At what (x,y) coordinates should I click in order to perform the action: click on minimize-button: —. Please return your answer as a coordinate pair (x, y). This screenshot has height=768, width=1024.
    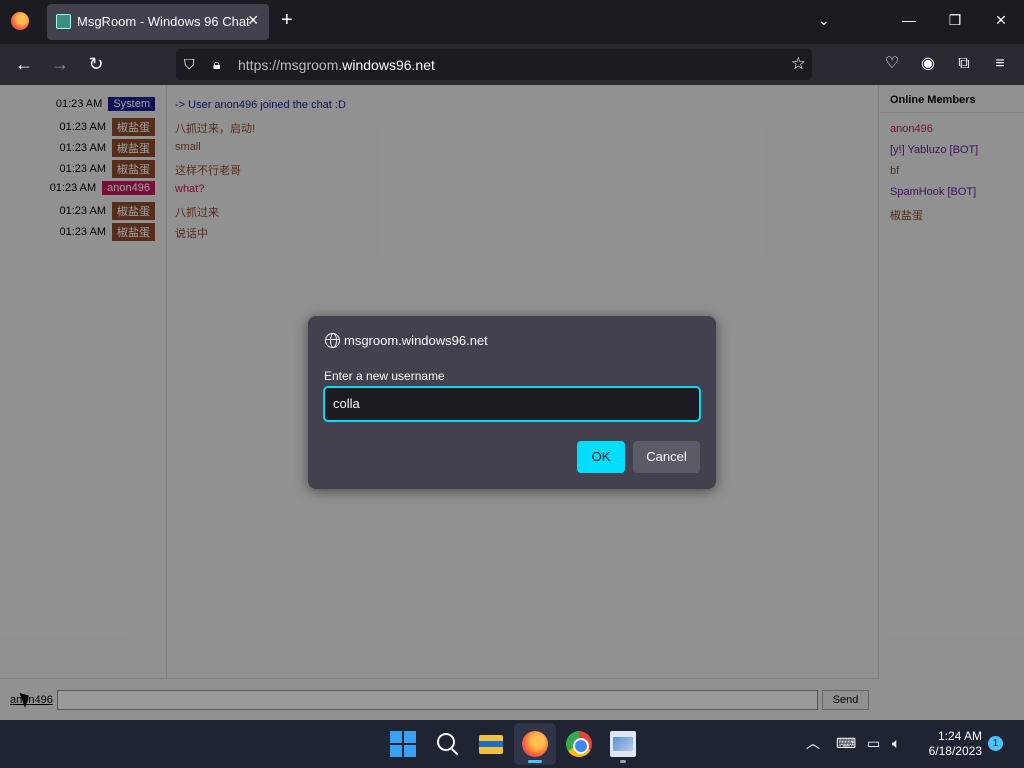
    Looking at the image, I should click on (909, 20).